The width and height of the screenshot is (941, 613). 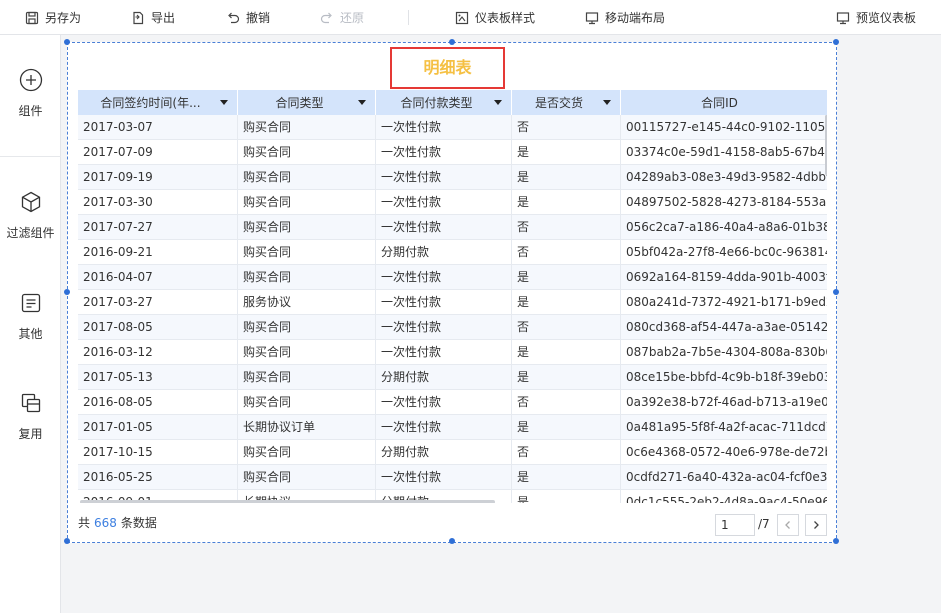 What do you see at coordinates (30, 434) in the screenshot?
I see `reuse-label: 复用` at bounding box center [30, 434].